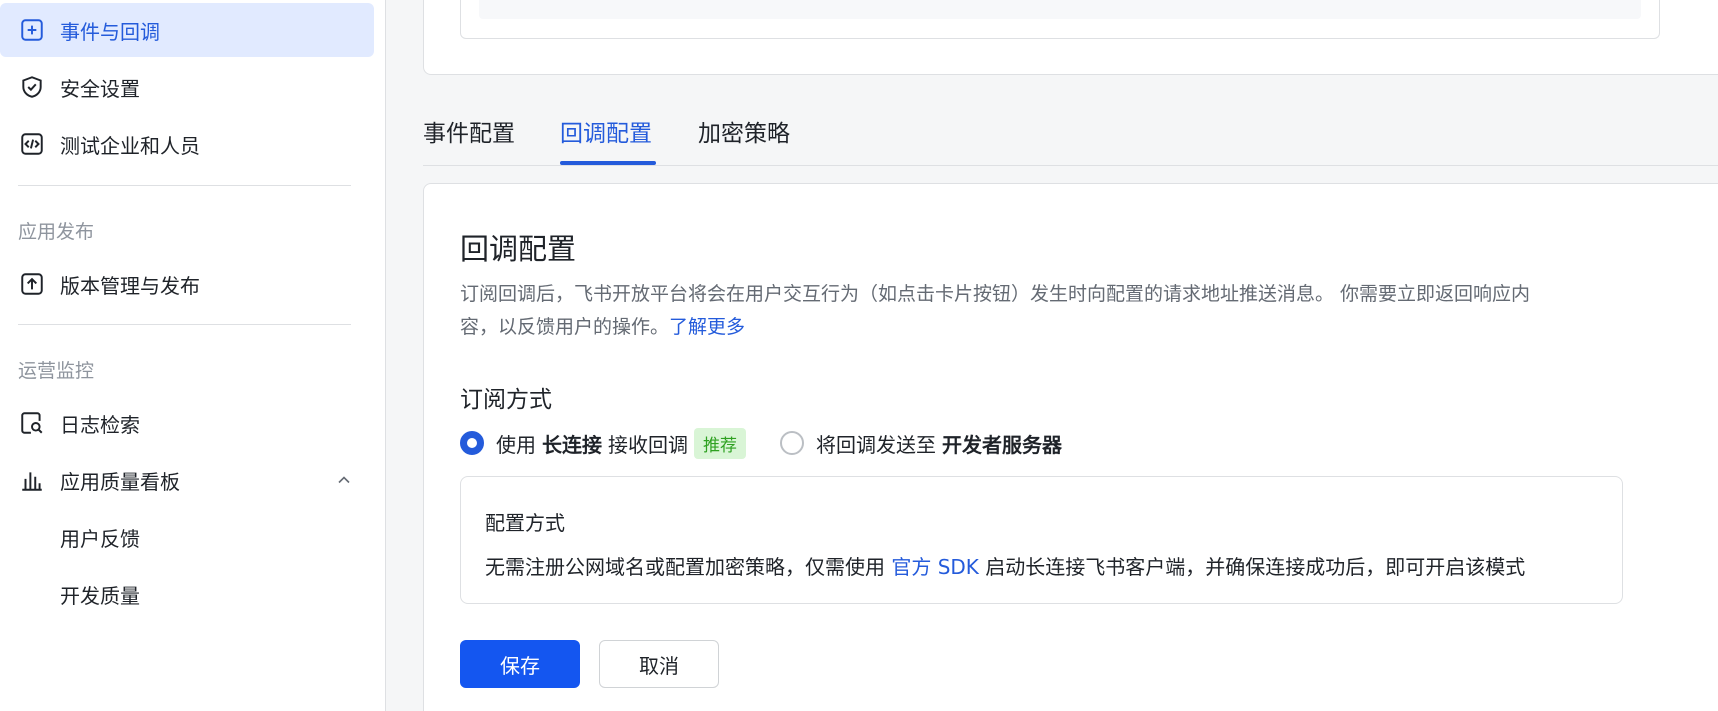 The image size is (1718, 711). What do you see at coordinates (1002, 444) in the screenshot?
I see `radio-label-bold: 开发者服务器` at bounding box center [1002, 444].